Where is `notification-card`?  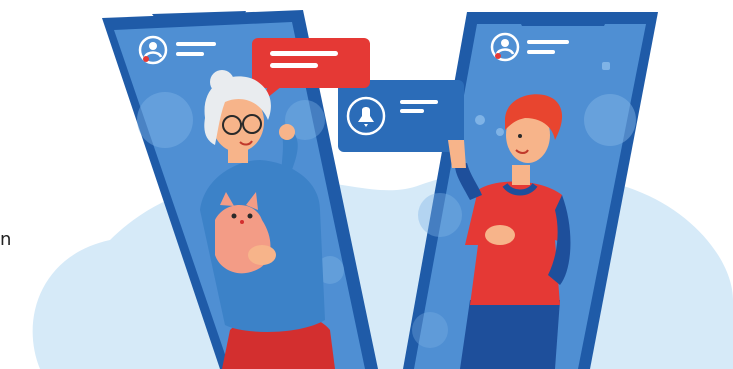
notification-card is located at coordinates (401, 116).